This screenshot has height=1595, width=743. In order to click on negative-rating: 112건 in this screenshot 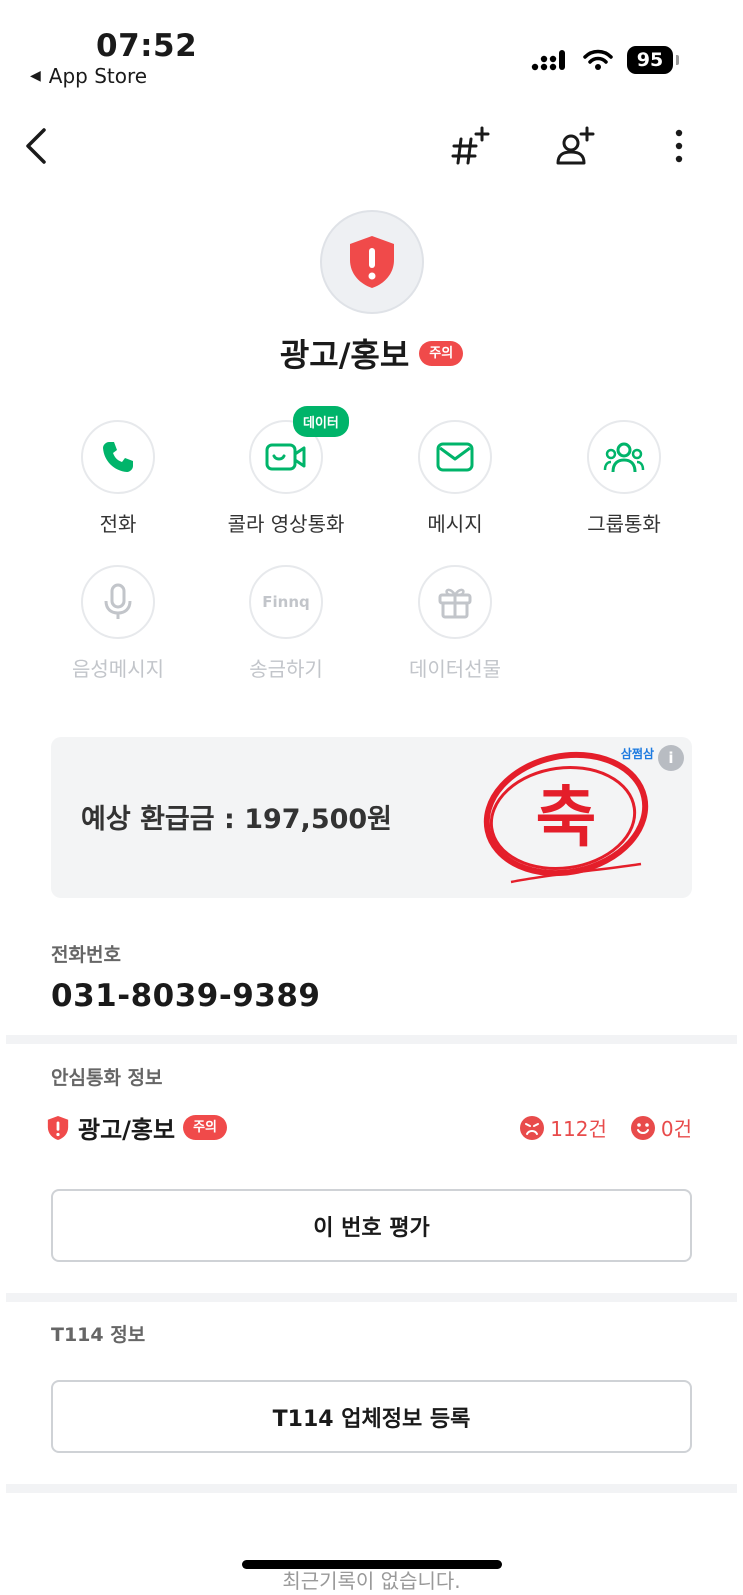, I will do `click(563, 1127)`.